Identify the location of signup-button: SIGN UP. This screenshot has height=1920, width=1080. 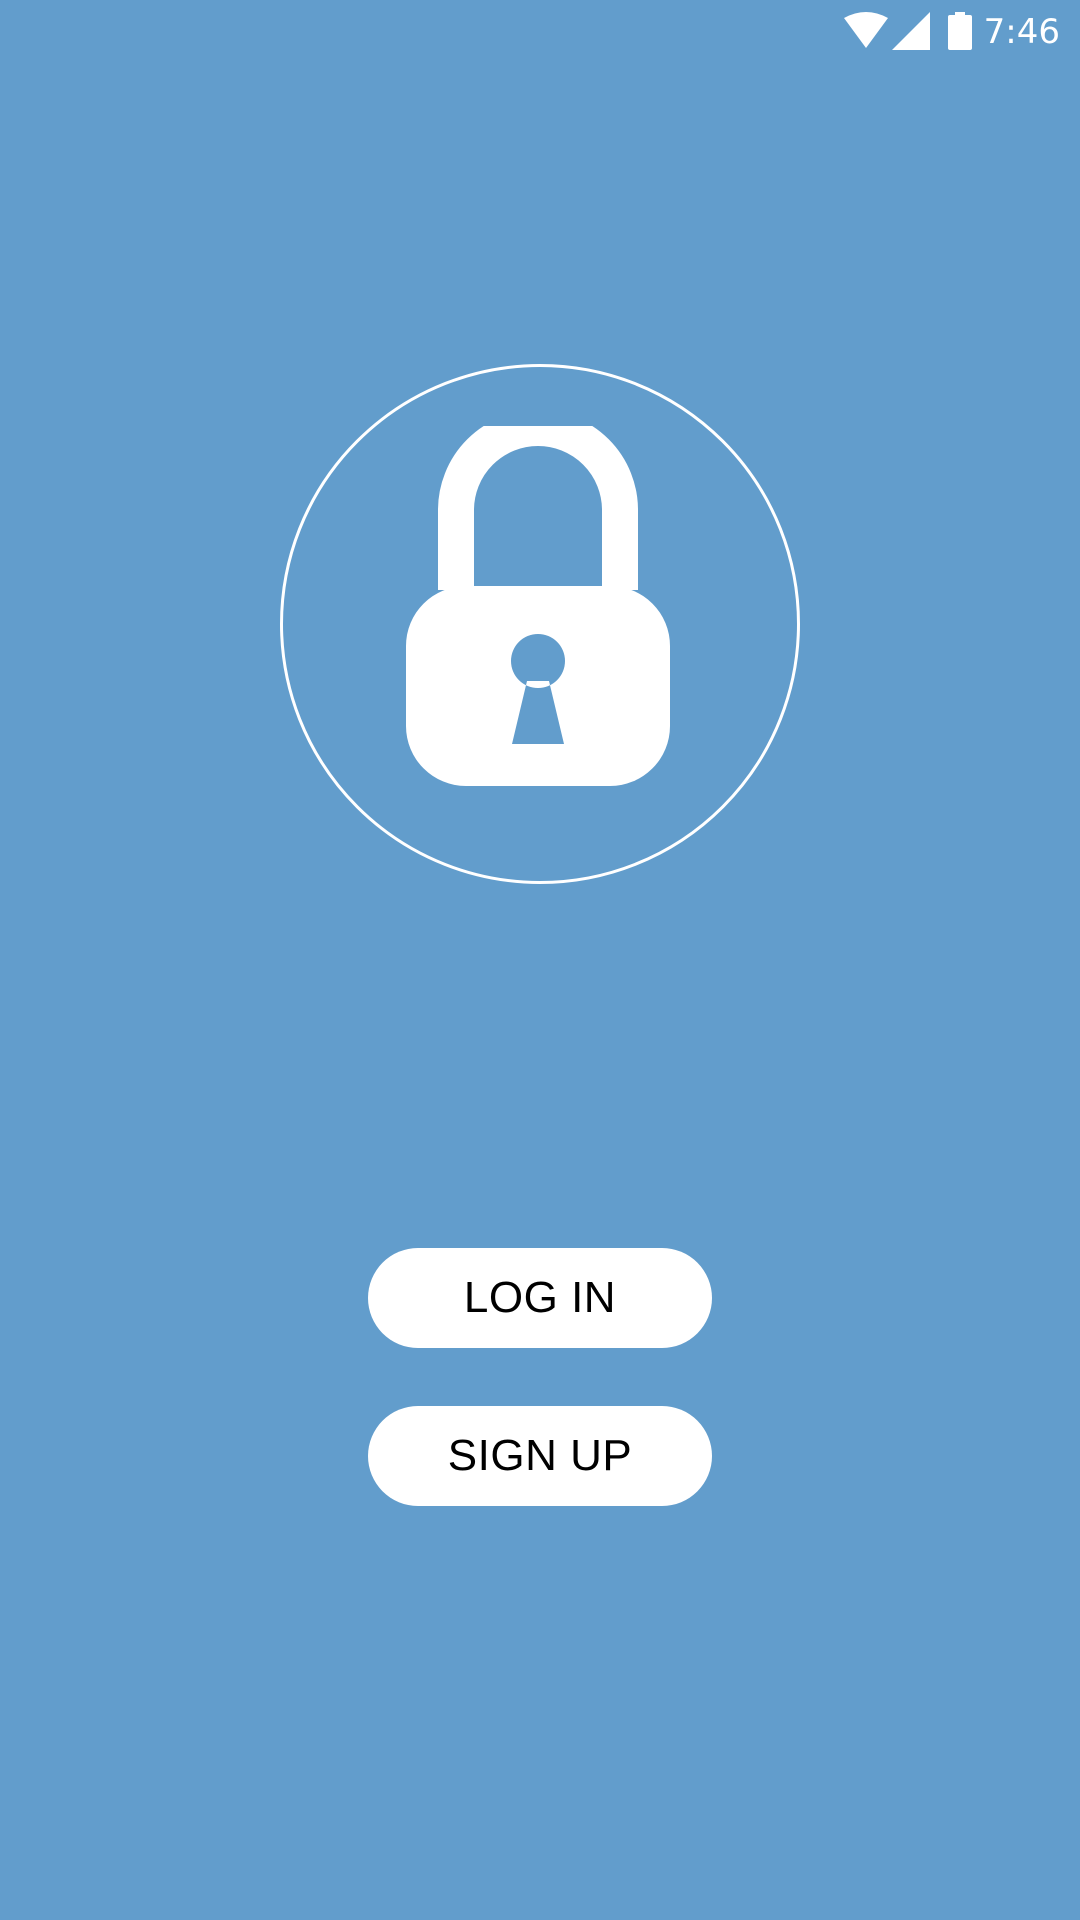
(540, 1456).